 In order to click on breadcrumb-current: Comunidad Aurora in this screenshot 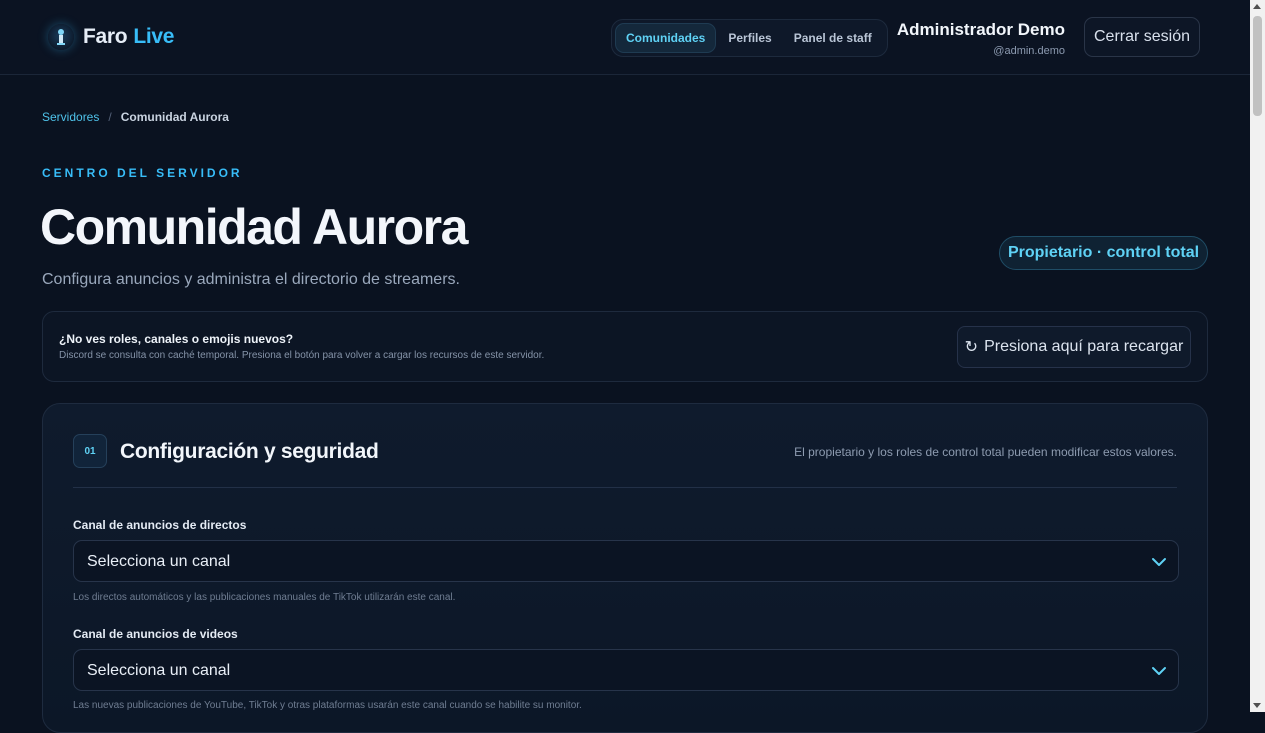, I will do `click(174, 117)`.